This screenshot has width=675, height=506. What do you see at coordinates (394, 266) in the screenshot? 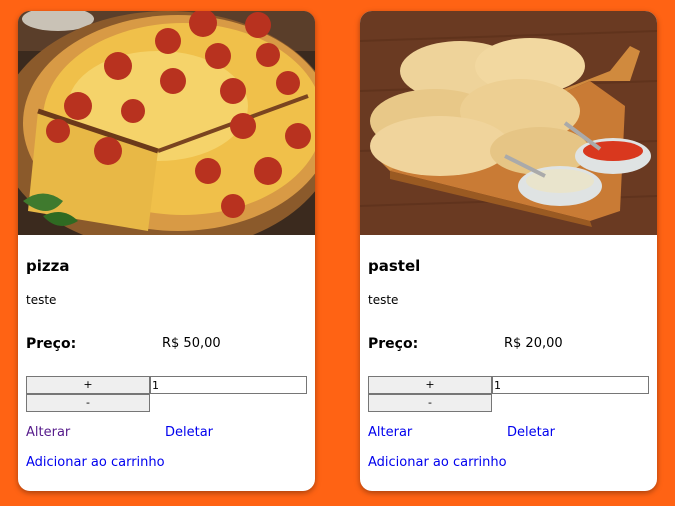
I see `product-name: pastel` at bounding box center [394, 266].